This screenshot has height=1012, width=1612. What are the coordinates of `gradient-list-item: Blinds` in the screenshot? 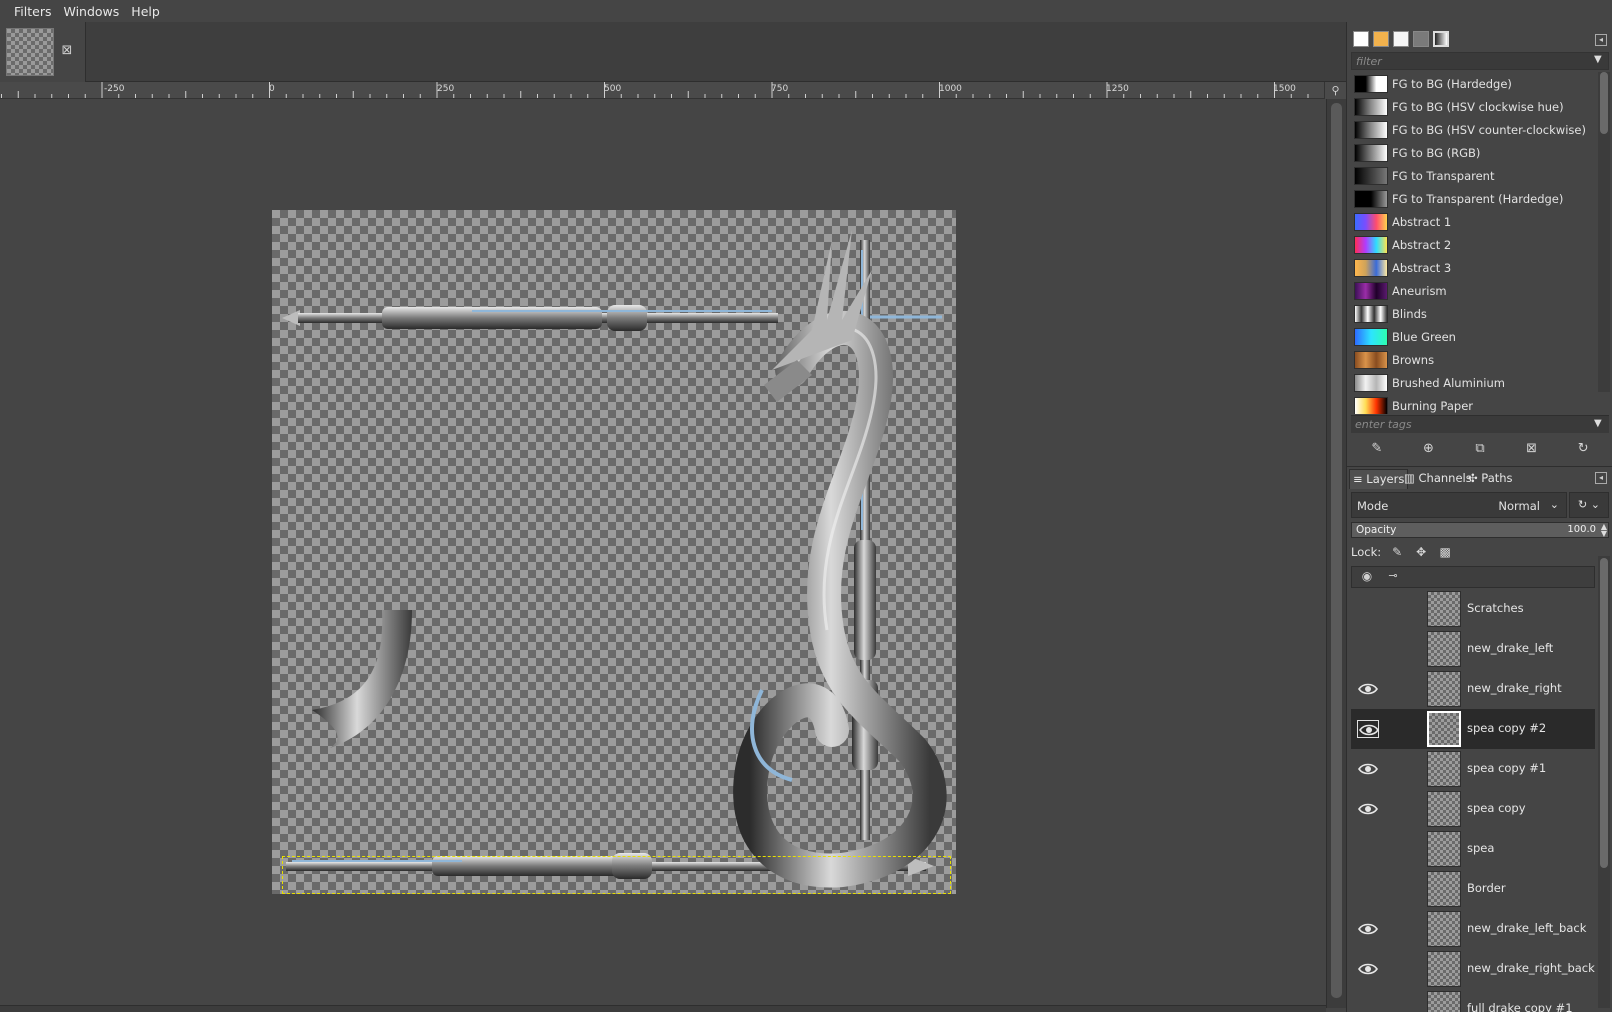 It's located at (1480, 313).